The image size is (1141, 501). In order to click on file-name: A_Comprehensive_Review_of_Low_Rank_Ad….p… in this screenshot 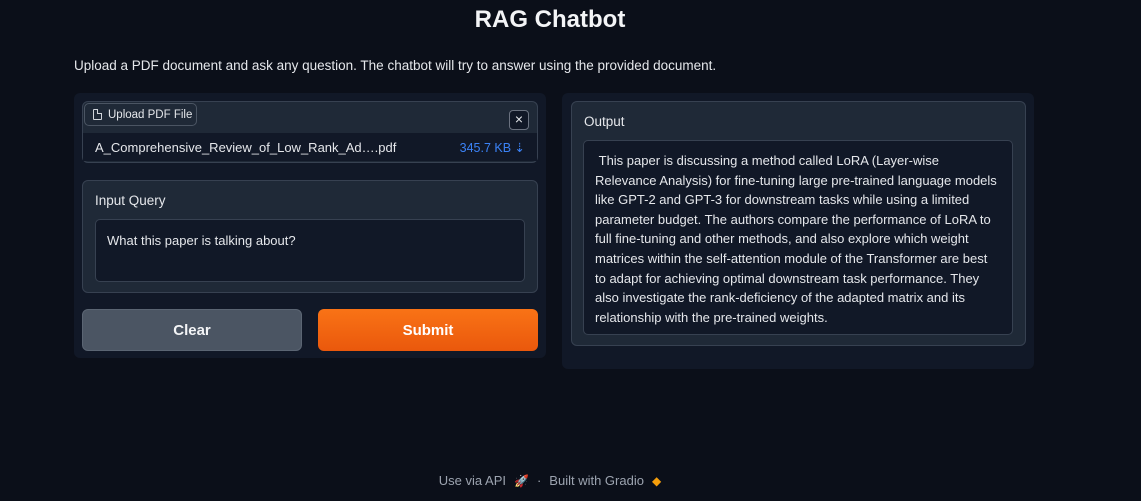, I will do `click(246, 147)`.